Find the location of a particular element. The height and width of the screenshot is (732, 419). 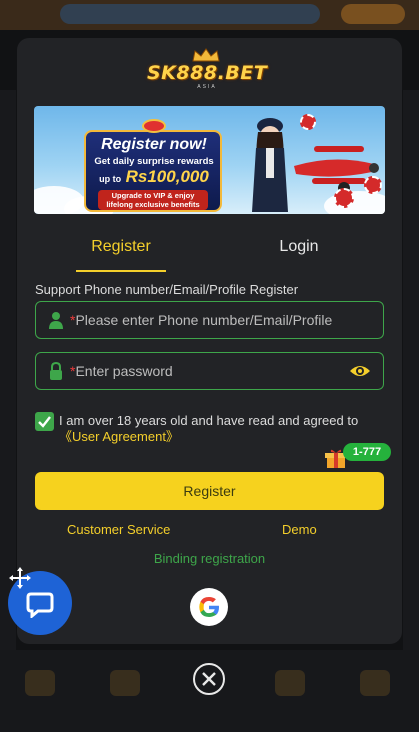

eye-icon is located at coordinates (360, 371).